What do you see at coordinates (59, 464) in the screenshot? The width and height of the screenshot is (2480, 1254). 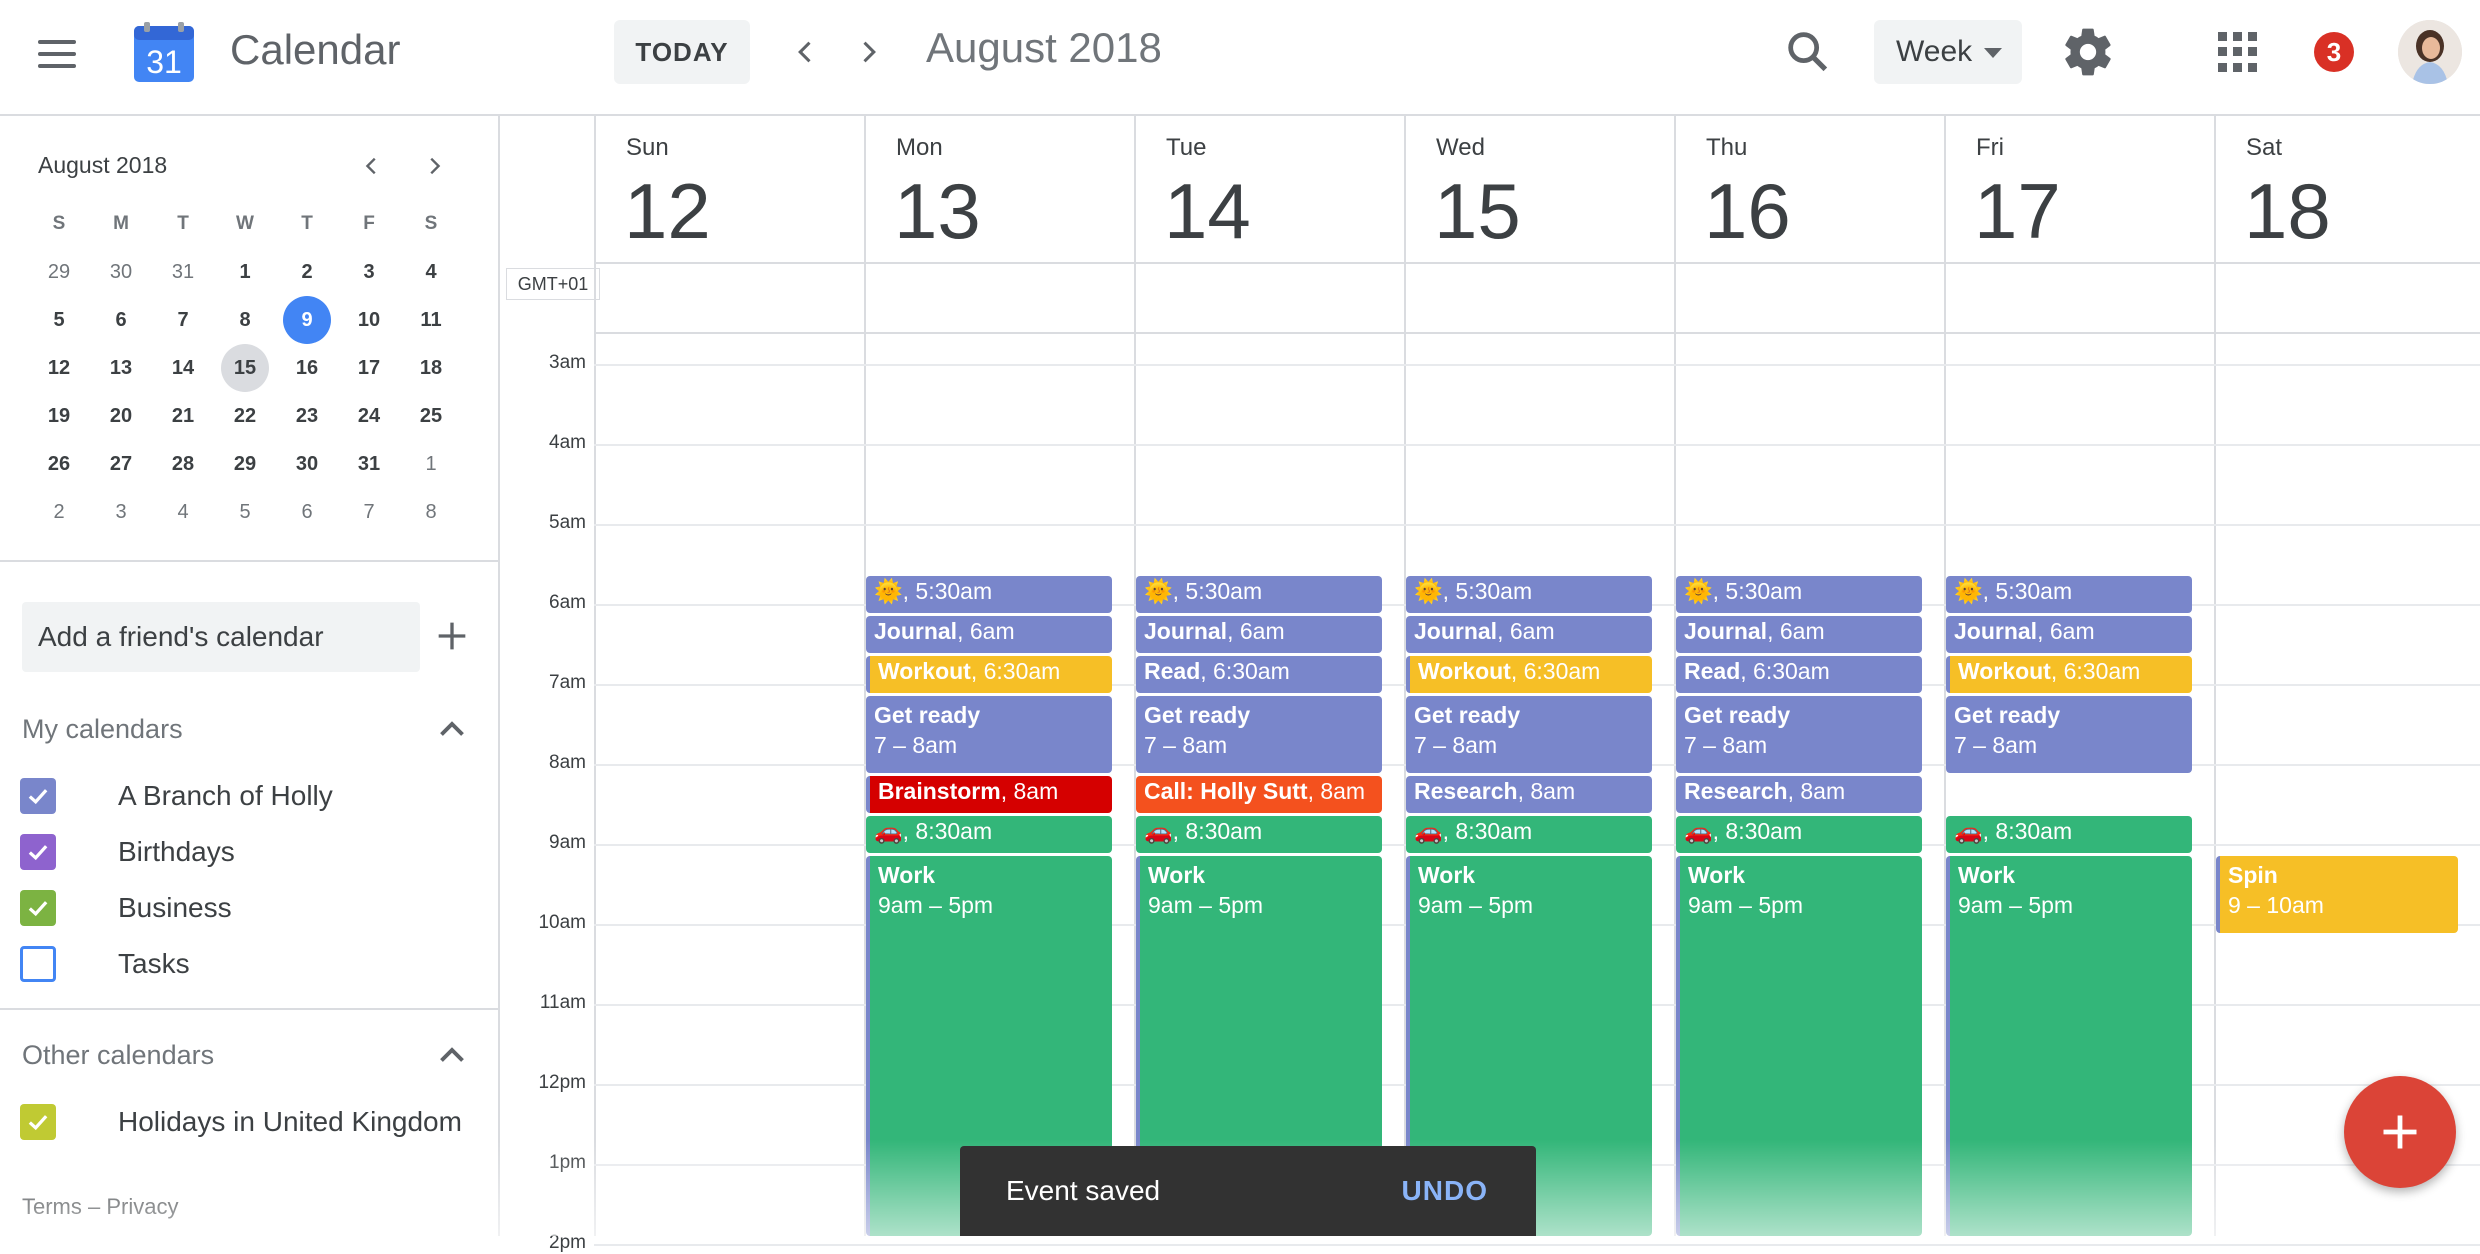 I see `mini-day: 26` at bounding box center [59, 464].